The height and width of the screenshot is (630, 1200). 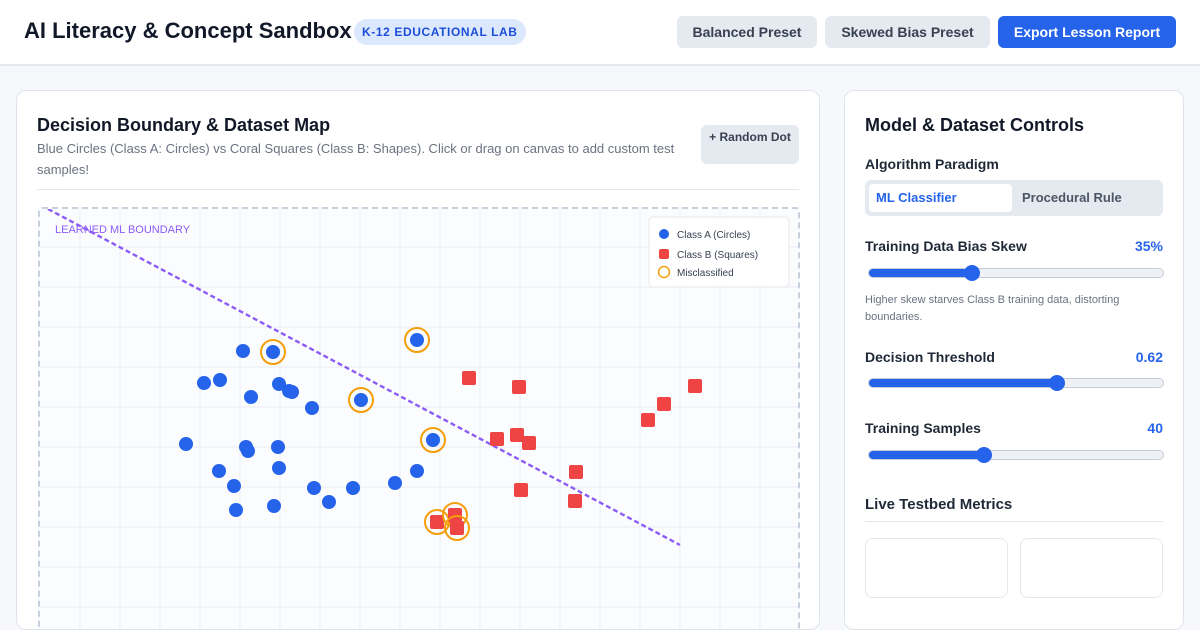 What do you see at coordinates (717, 255) in the screenshot?
I see `legend-class-b-label: Class B (Squares)` at bounding box center [717, 255].